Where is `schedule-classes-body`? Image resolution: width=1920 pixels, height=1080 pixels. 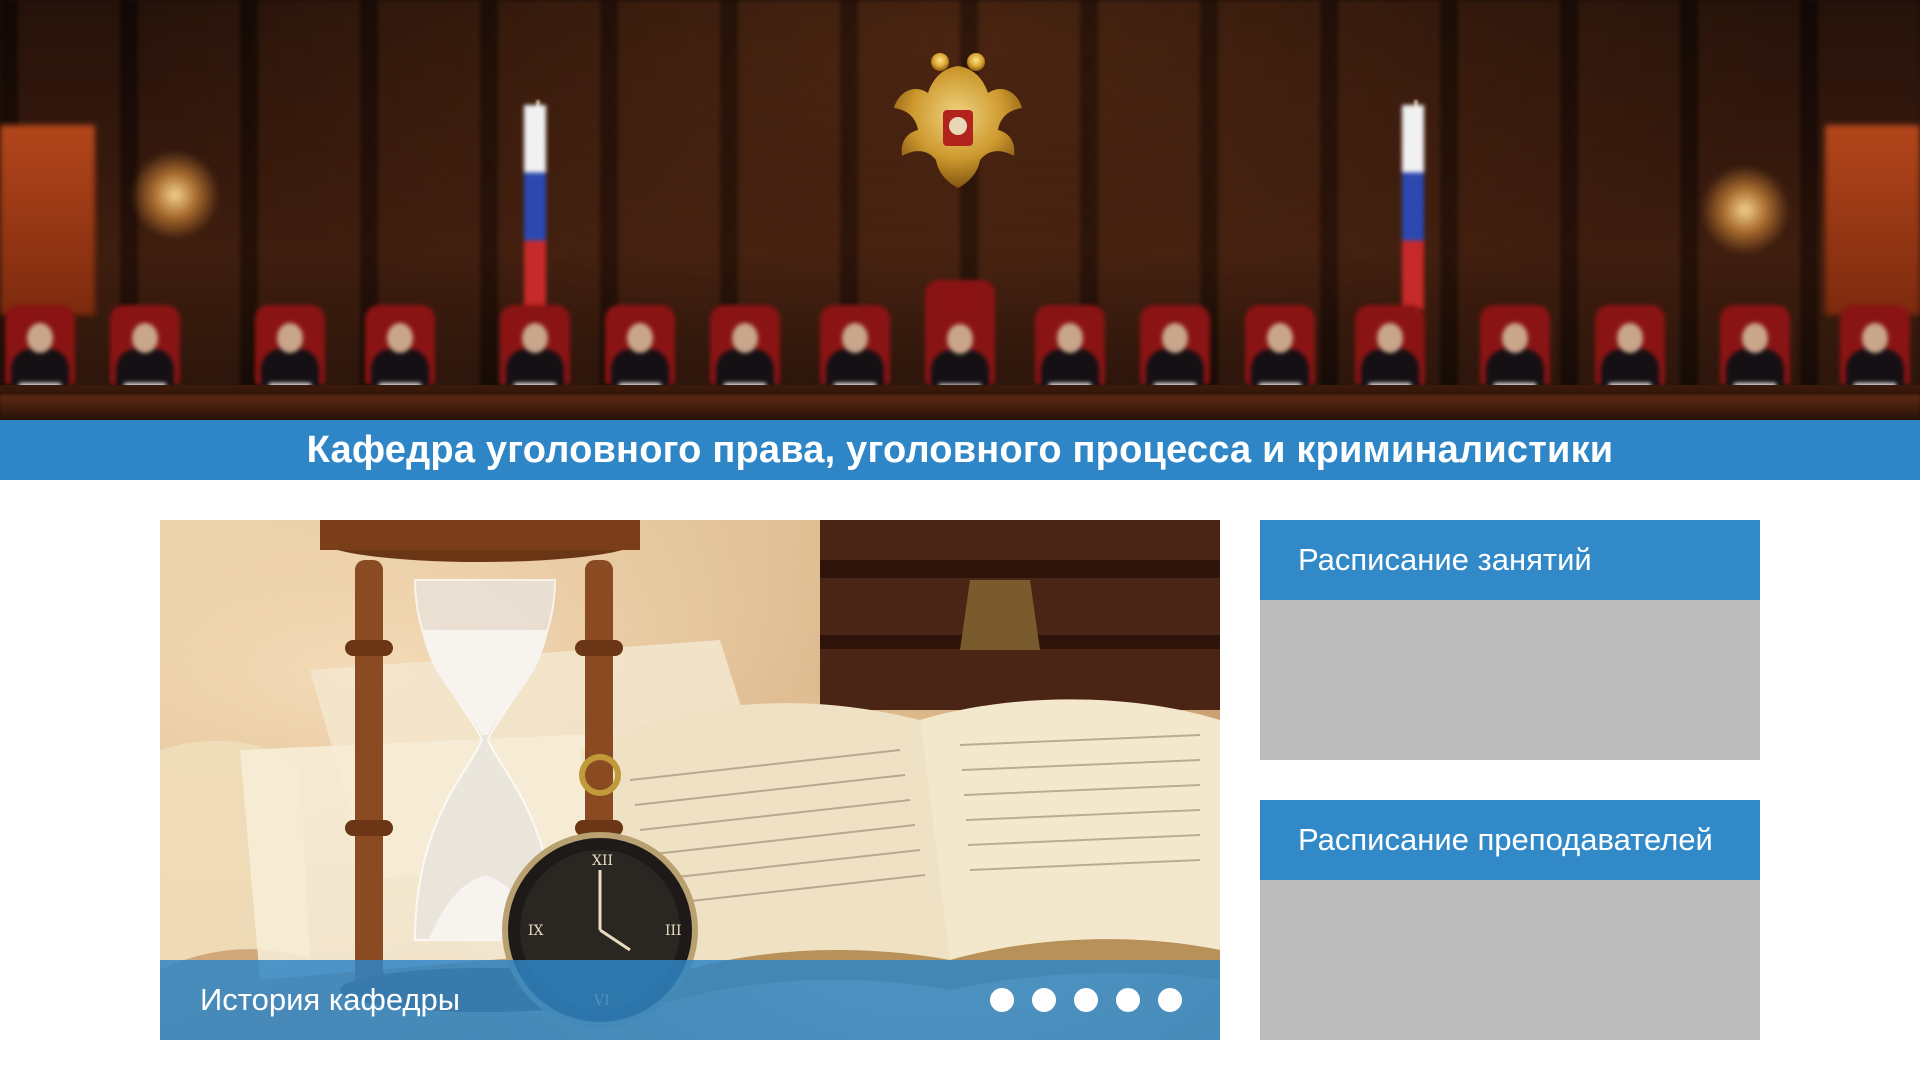 schedule-classes-body is located at coordinates (1510, 680).